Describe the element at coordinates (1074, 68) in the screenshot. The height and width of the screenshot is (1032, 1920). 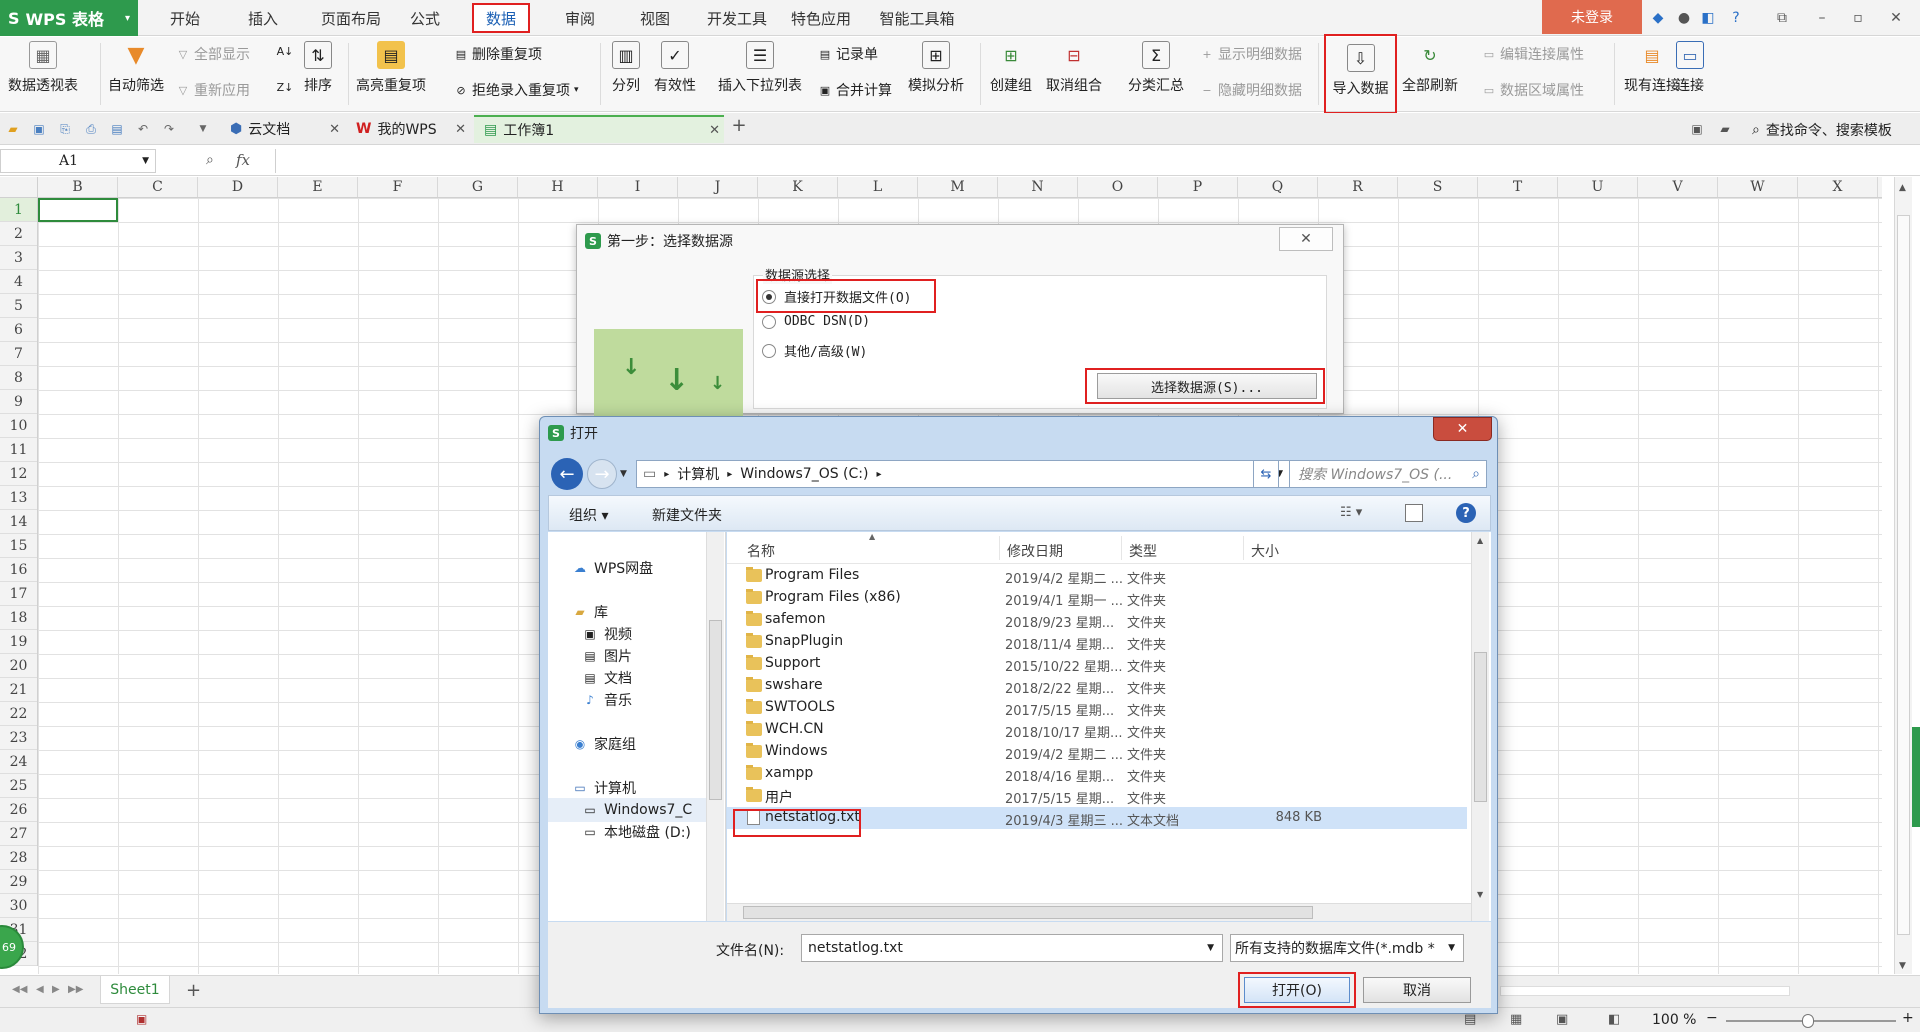
I see `ungroup-button: ⊟ 取消组合` at that location.